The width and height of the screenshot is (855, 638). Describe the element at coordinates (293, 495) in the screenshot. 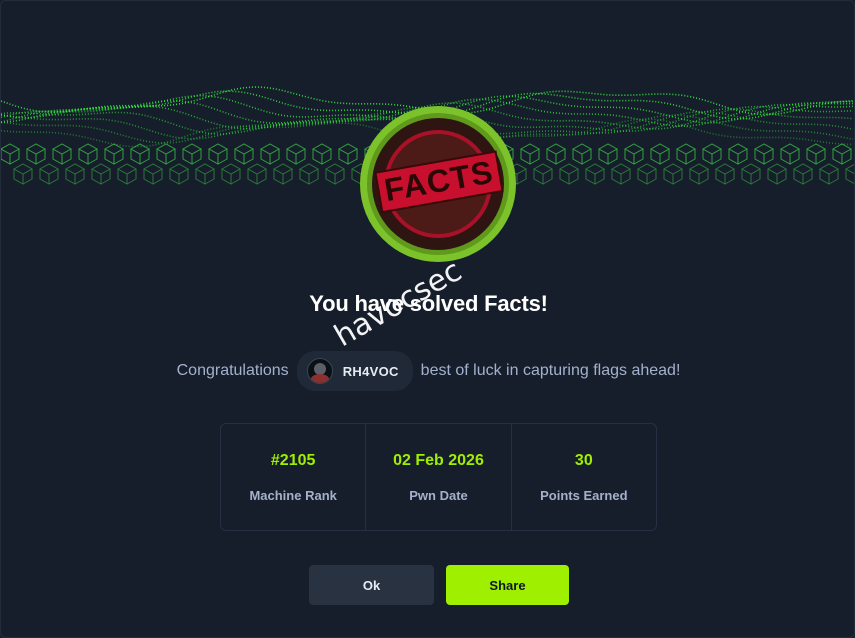

I see `stat-label: Machine Rank` at that location.